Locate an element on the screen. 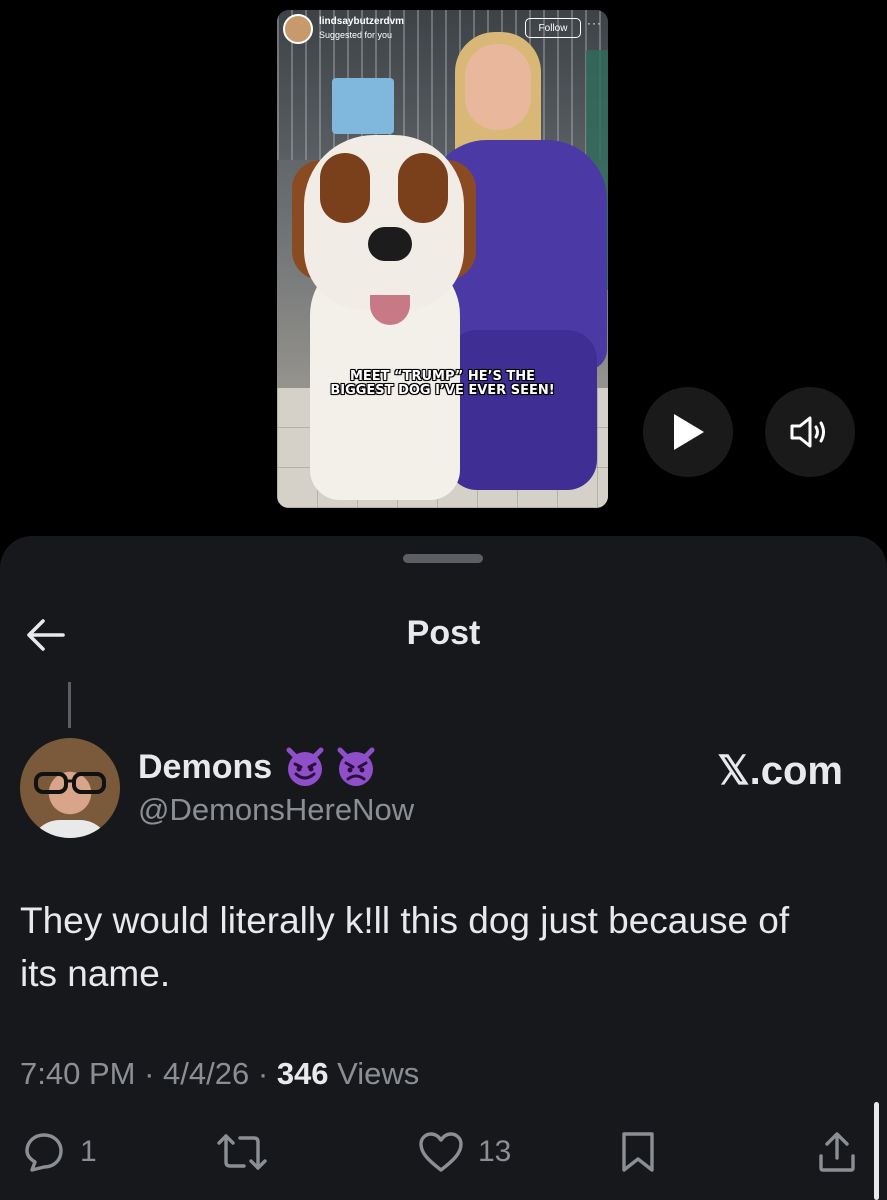 The width and height of the screenshot is (887, 1200). share-icon is located at coordinates (837, 1152).